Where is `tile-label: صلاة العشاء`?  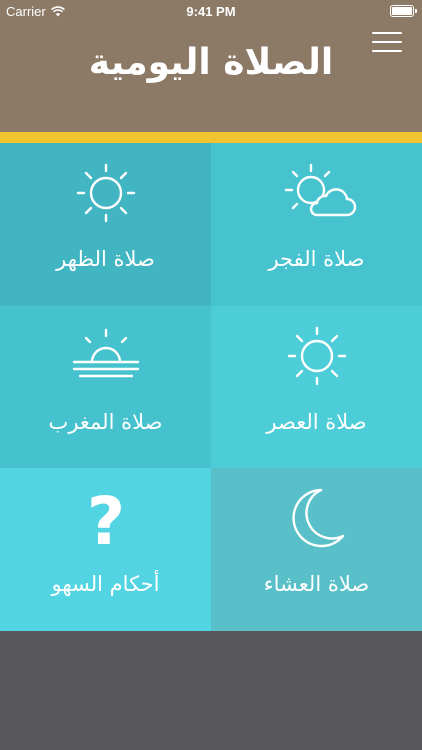 tile-label: صلاة العشاء is located at coordinates (316, 584).